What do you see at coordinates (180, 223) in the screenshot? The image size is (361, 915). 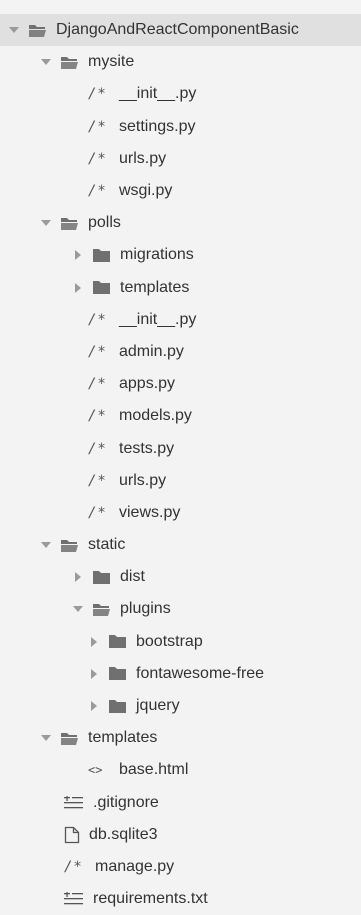 I see `tree-folder-row: polls` at bounding box center [180, 223].